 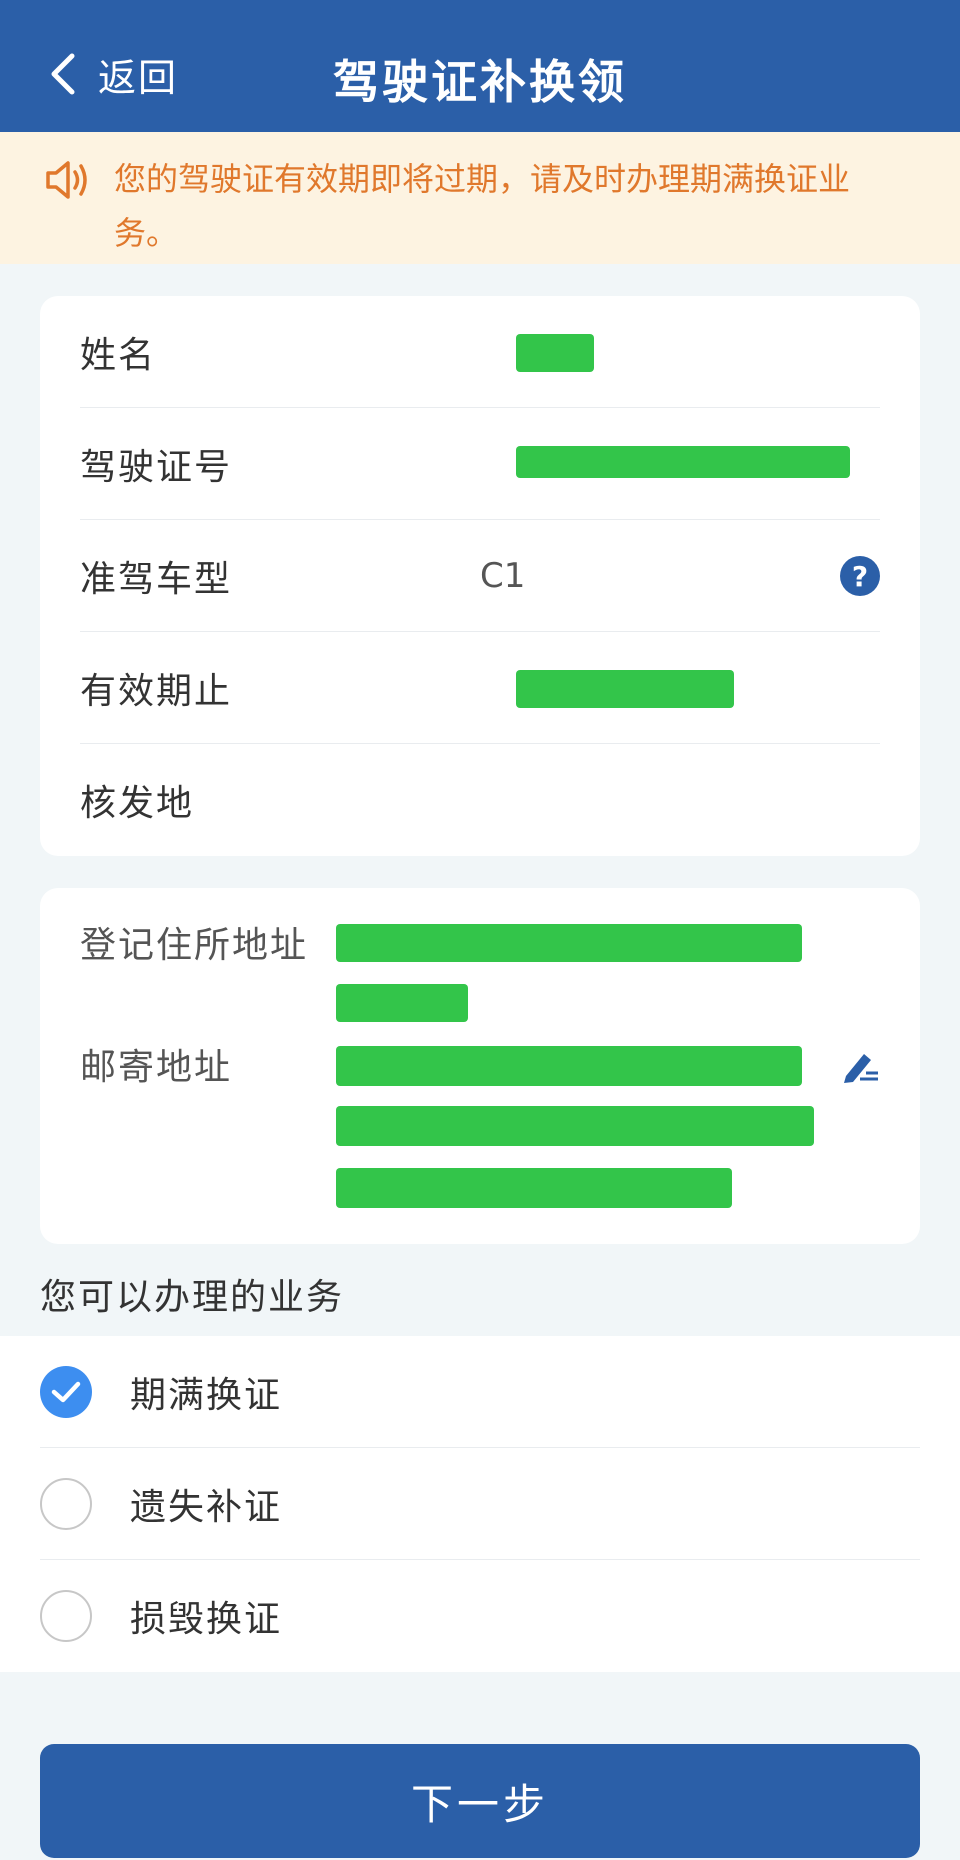 What do you see at coordinates (480, 352) in the screenshot?
I see `name-row: 姓名` at bounding box center [480, 352].